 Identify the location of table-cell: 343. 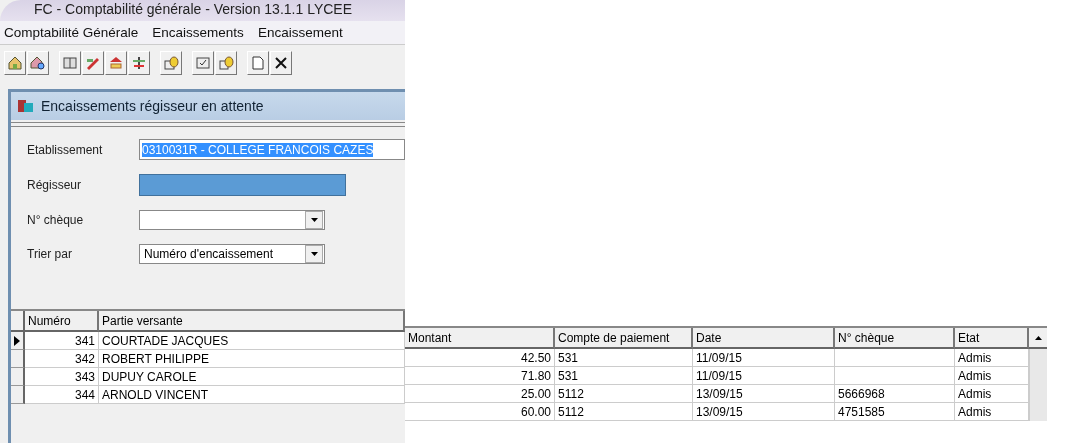
(62, 377).